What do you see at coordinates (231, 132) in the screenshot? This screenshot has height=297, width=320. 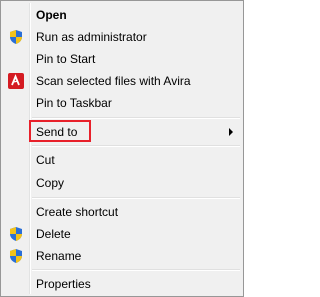 I see `submenu-arrow-icon` at bounding box center [231, 132].